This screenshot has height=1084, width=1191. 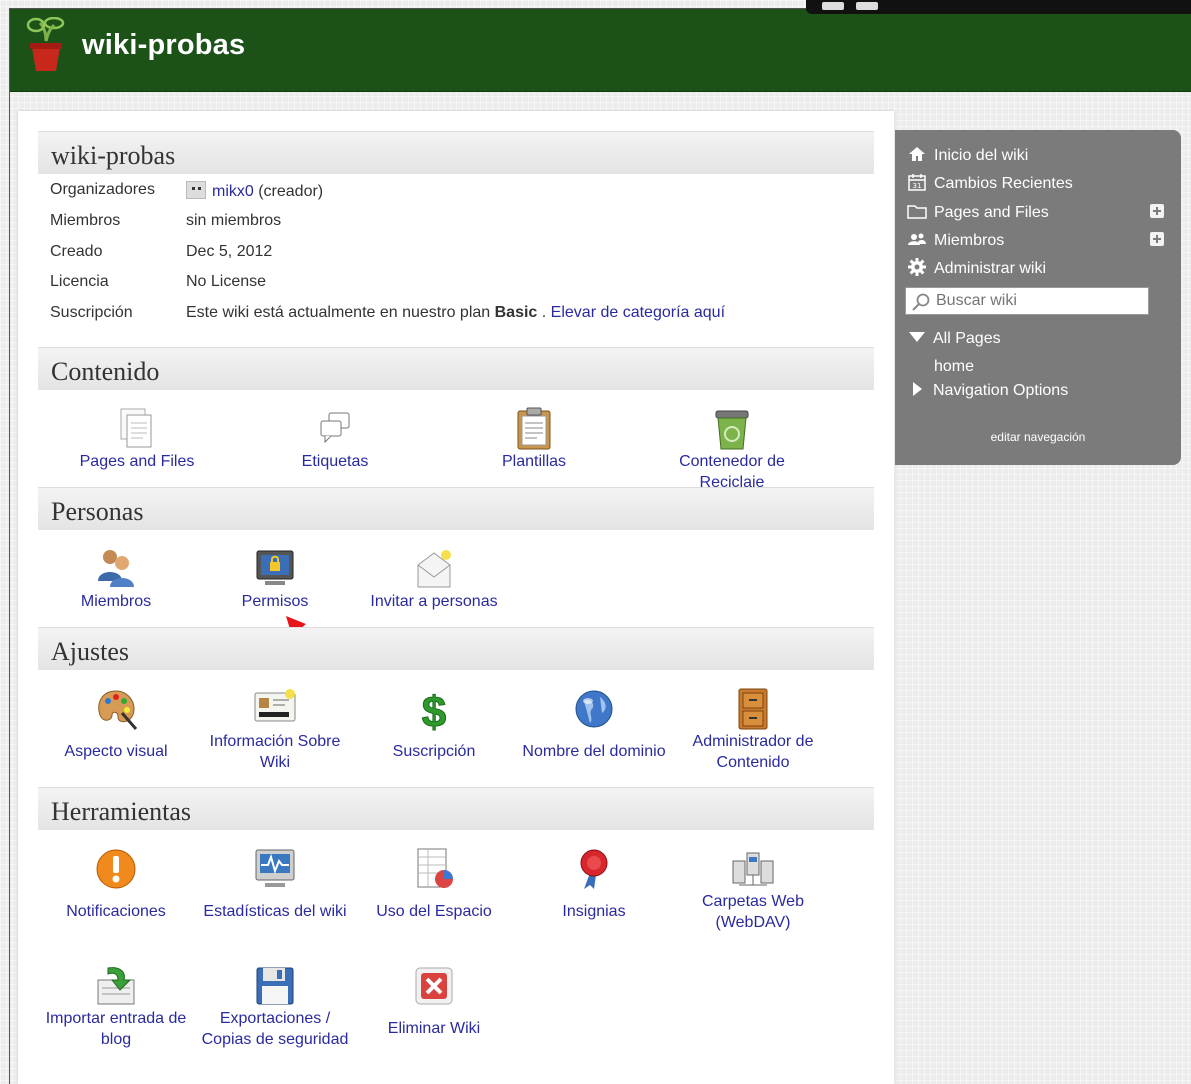 What do you see at coordinates (91, 312) in the screenshot?
I see `info-label: Suscripción` at bounding box center [91, 312].